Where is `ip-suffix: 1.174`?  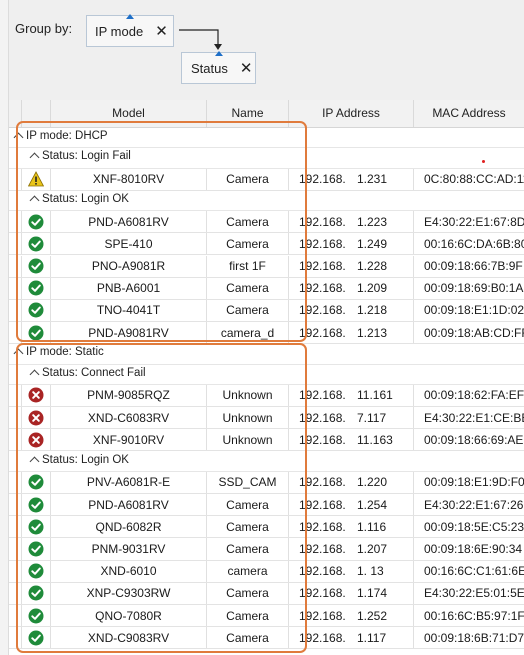
ip-suffix: 1.174 is located at coordinates (372, 593).